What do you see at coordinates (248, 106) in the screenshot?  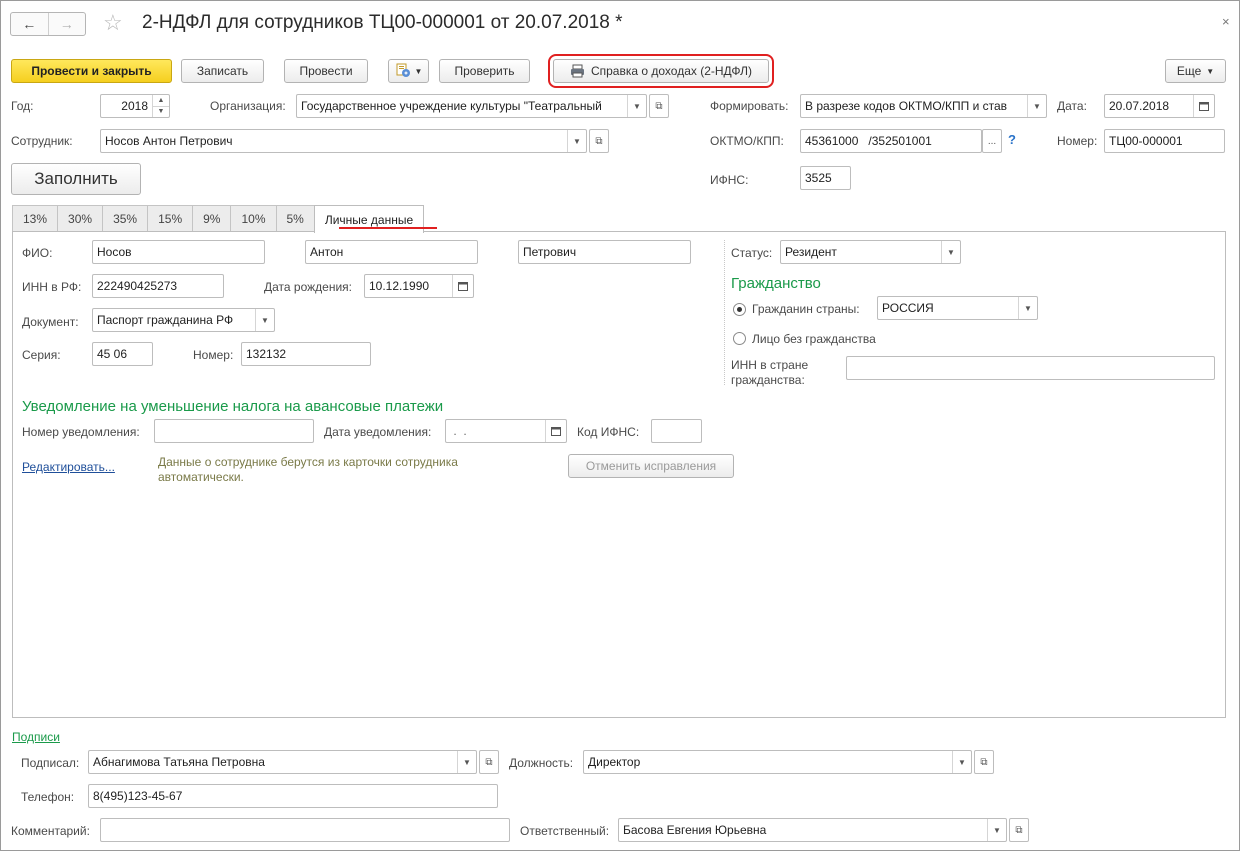 I see `organization-label: Организация:` at bounding box center [248, 106].